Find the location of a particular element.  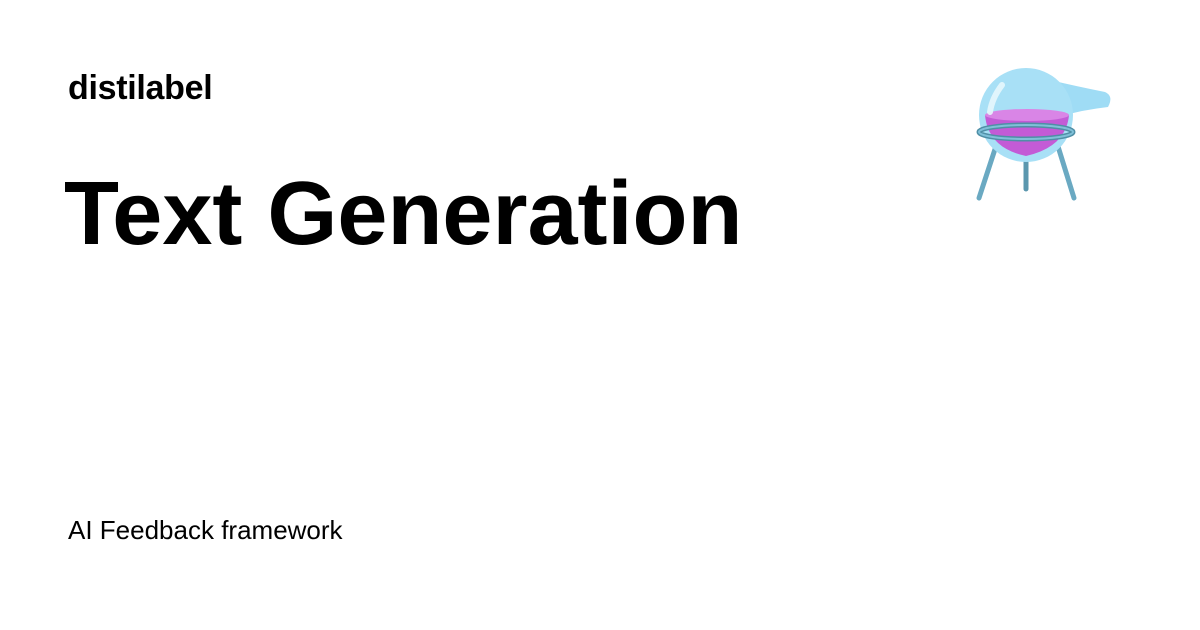

site-name: distilabel is located at coordinates (140, 88).